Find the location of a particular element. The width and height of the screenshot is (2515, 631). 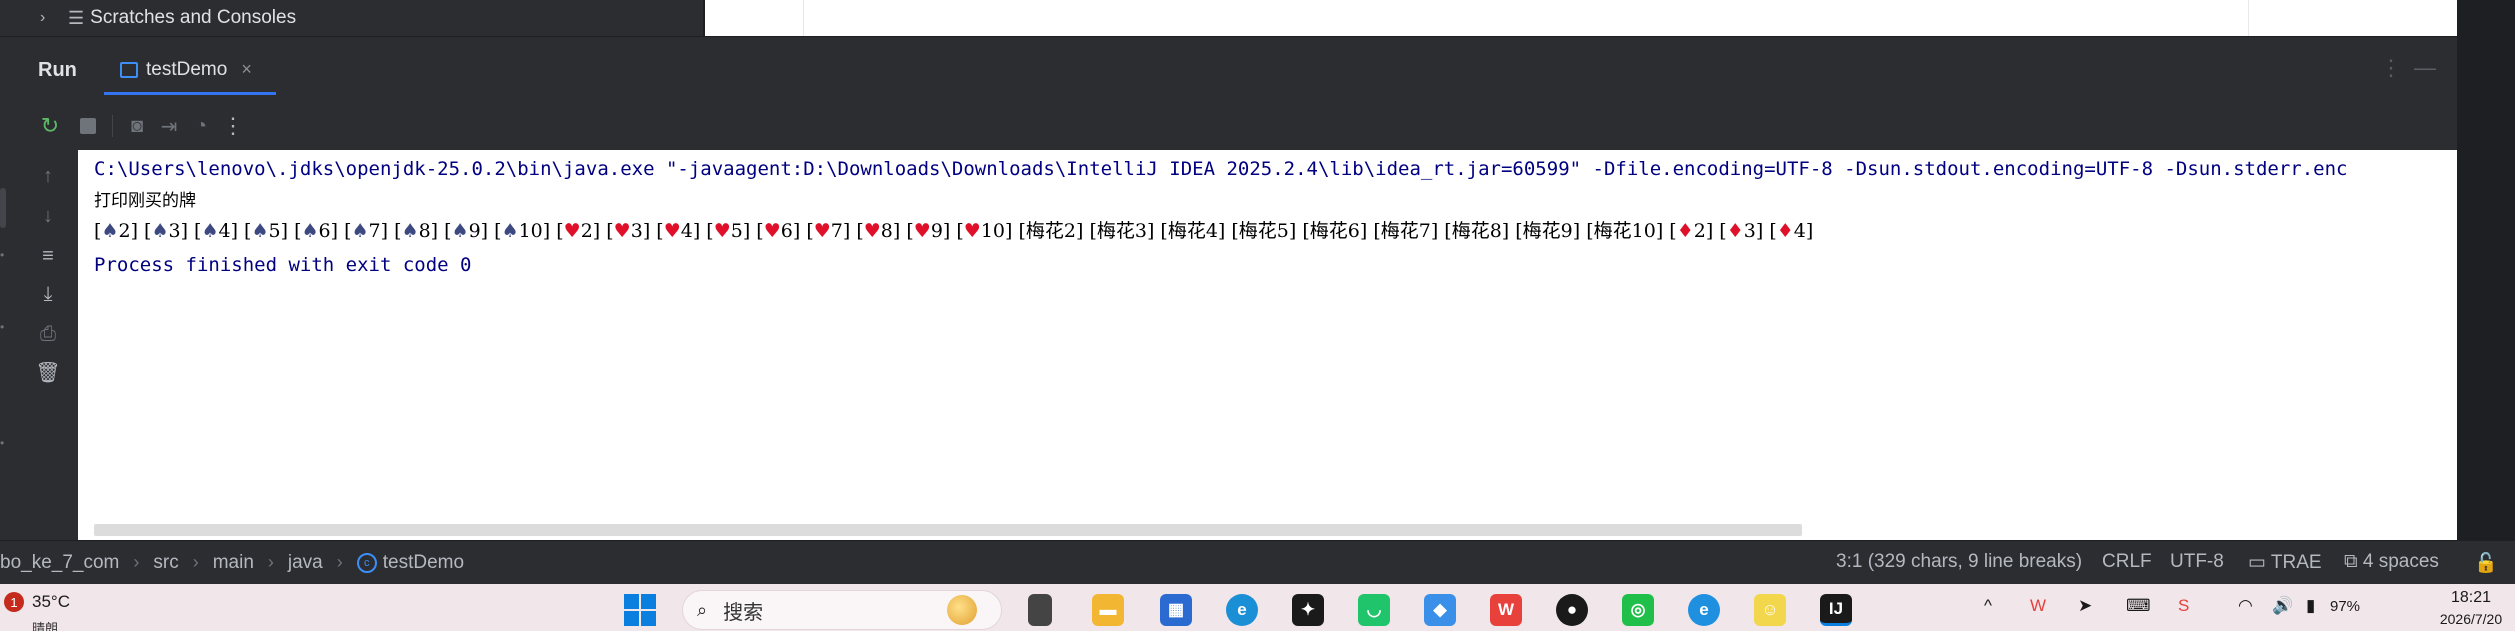

card-rank: 5 is located at coordinates (274, 231).